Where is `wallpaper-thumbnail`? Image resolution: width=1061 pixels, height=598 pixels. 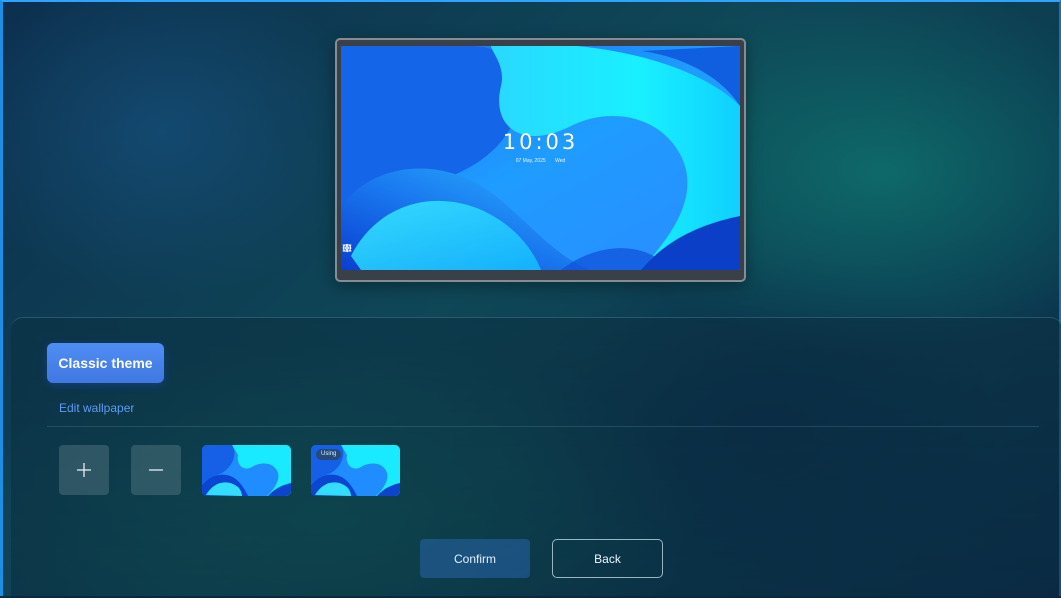 wallpaper-thumbnail is located at coordinates (246, 470).